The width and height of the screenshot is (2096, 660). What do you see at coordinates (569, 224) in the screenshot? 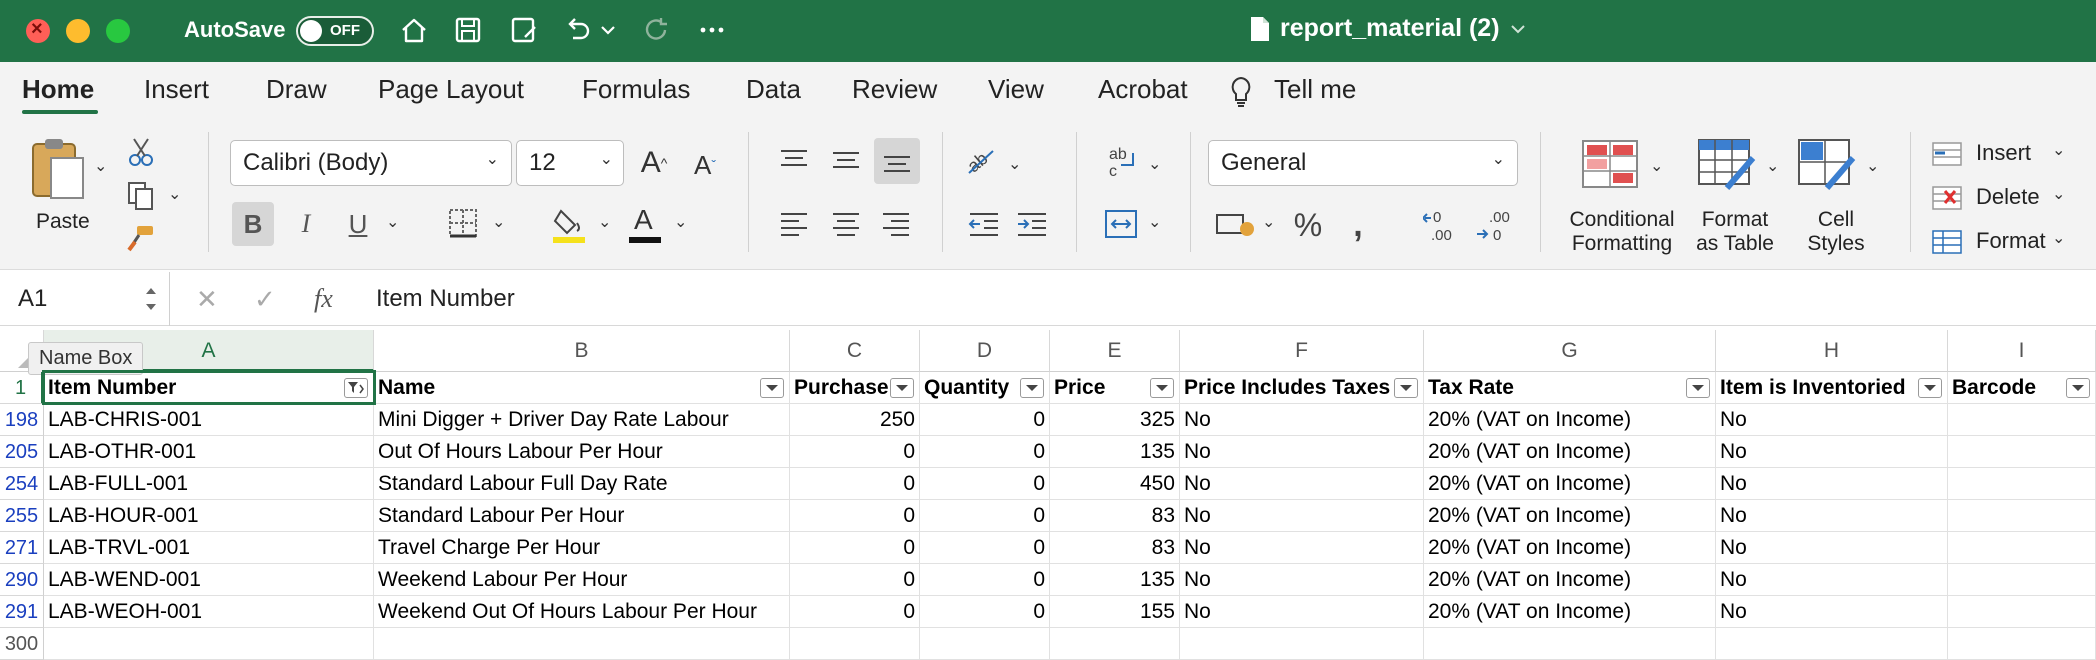
I see `fill-color-icon` at bounding box center [569, 224].